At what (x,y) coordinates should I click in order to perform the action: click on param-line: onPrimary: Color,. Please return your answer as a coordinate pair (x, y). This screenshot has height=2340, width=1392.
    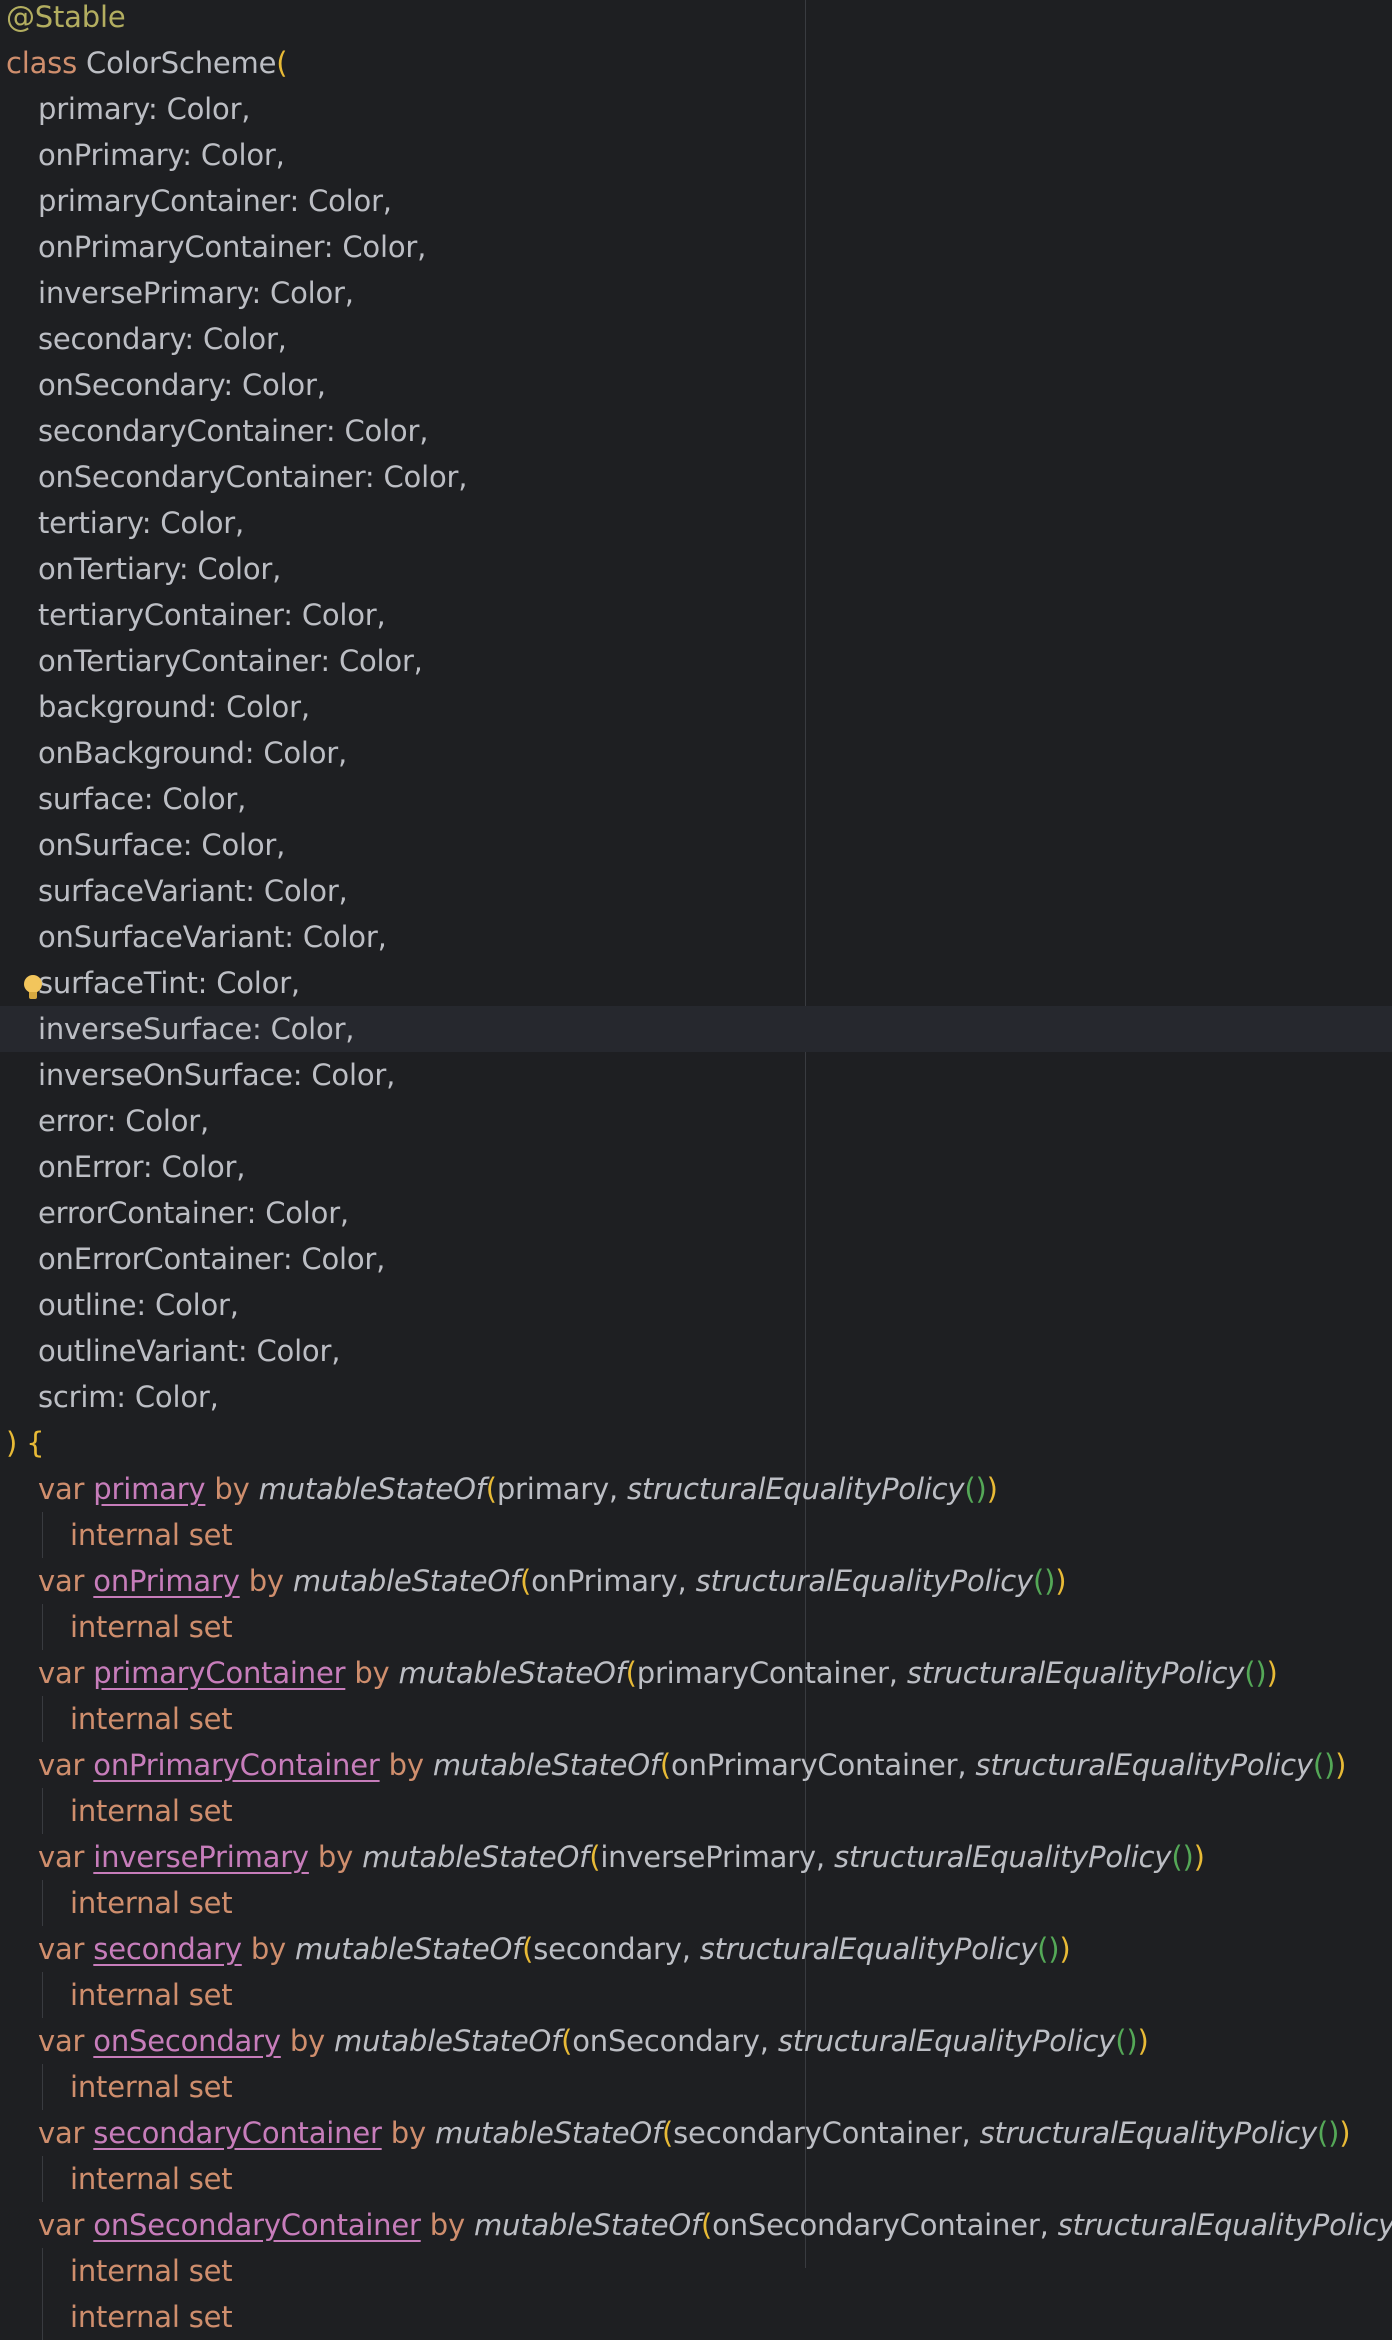
    Looking at the image, I should click on (696, 155).